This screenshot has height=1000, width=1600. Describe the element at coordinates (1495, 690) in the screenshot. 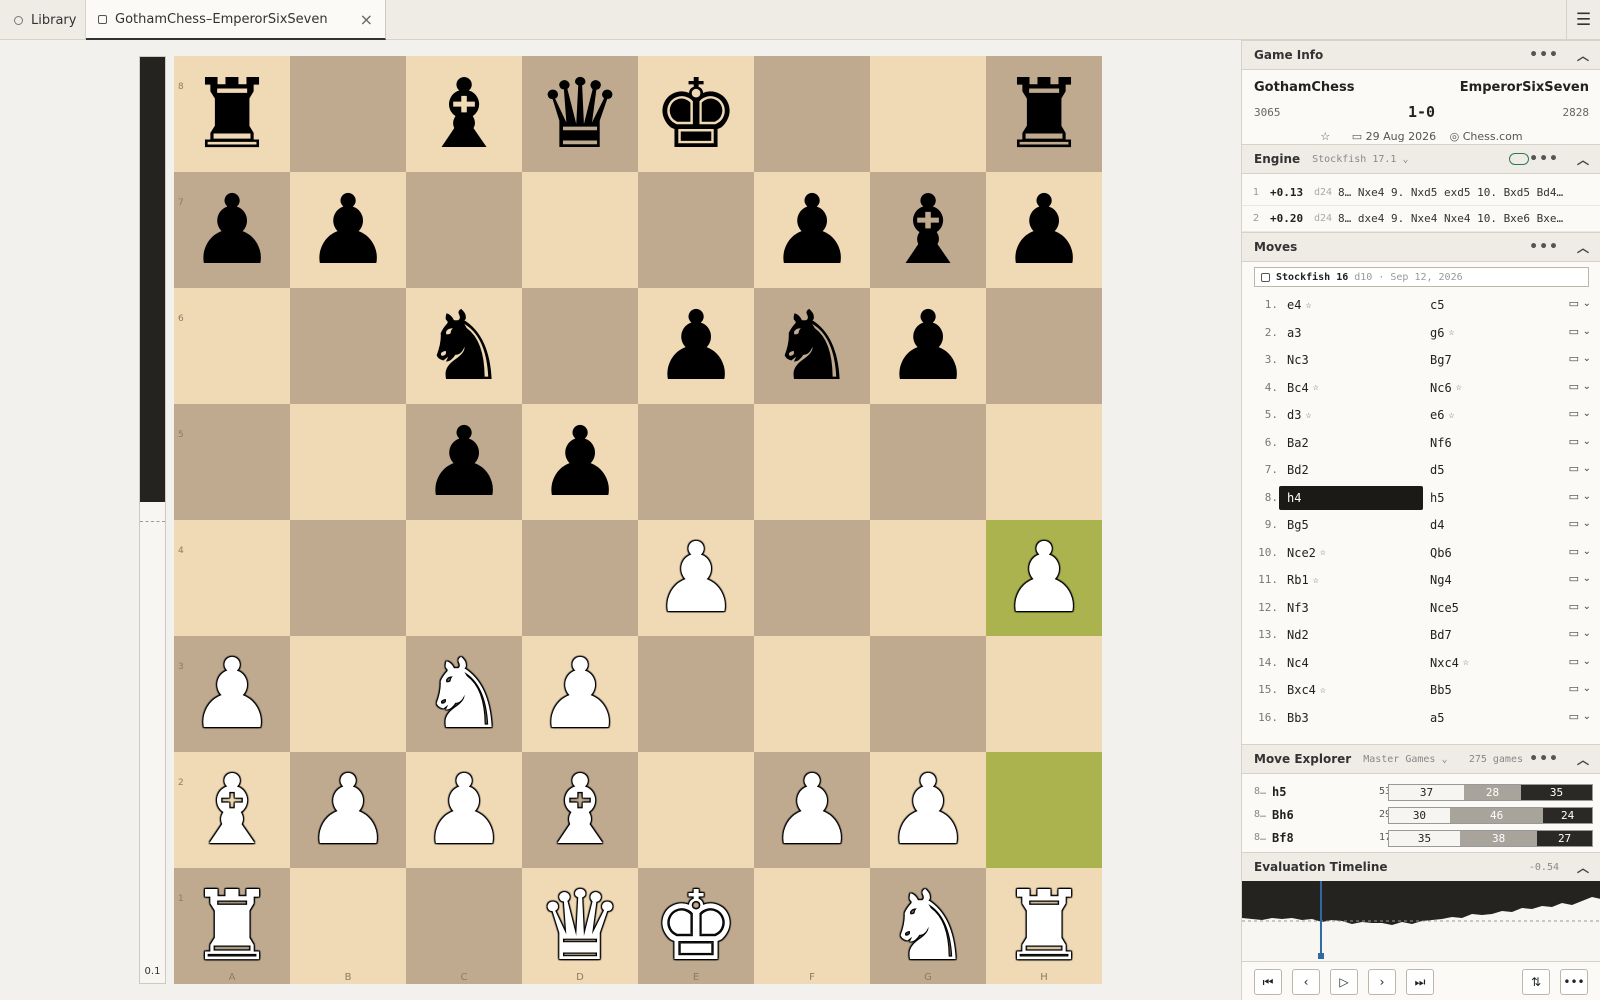

I see `black-move: Bb5` at that location.